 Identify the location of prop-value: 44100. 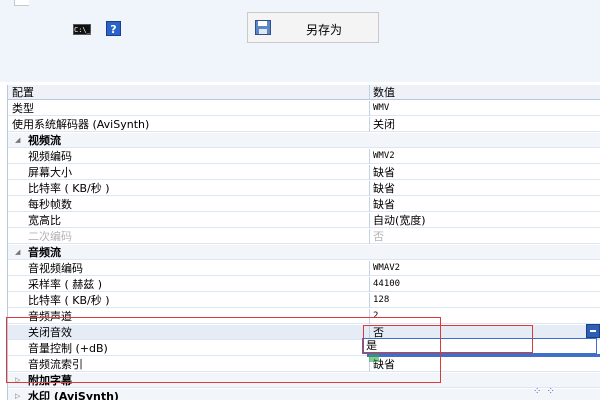
(386, 284).